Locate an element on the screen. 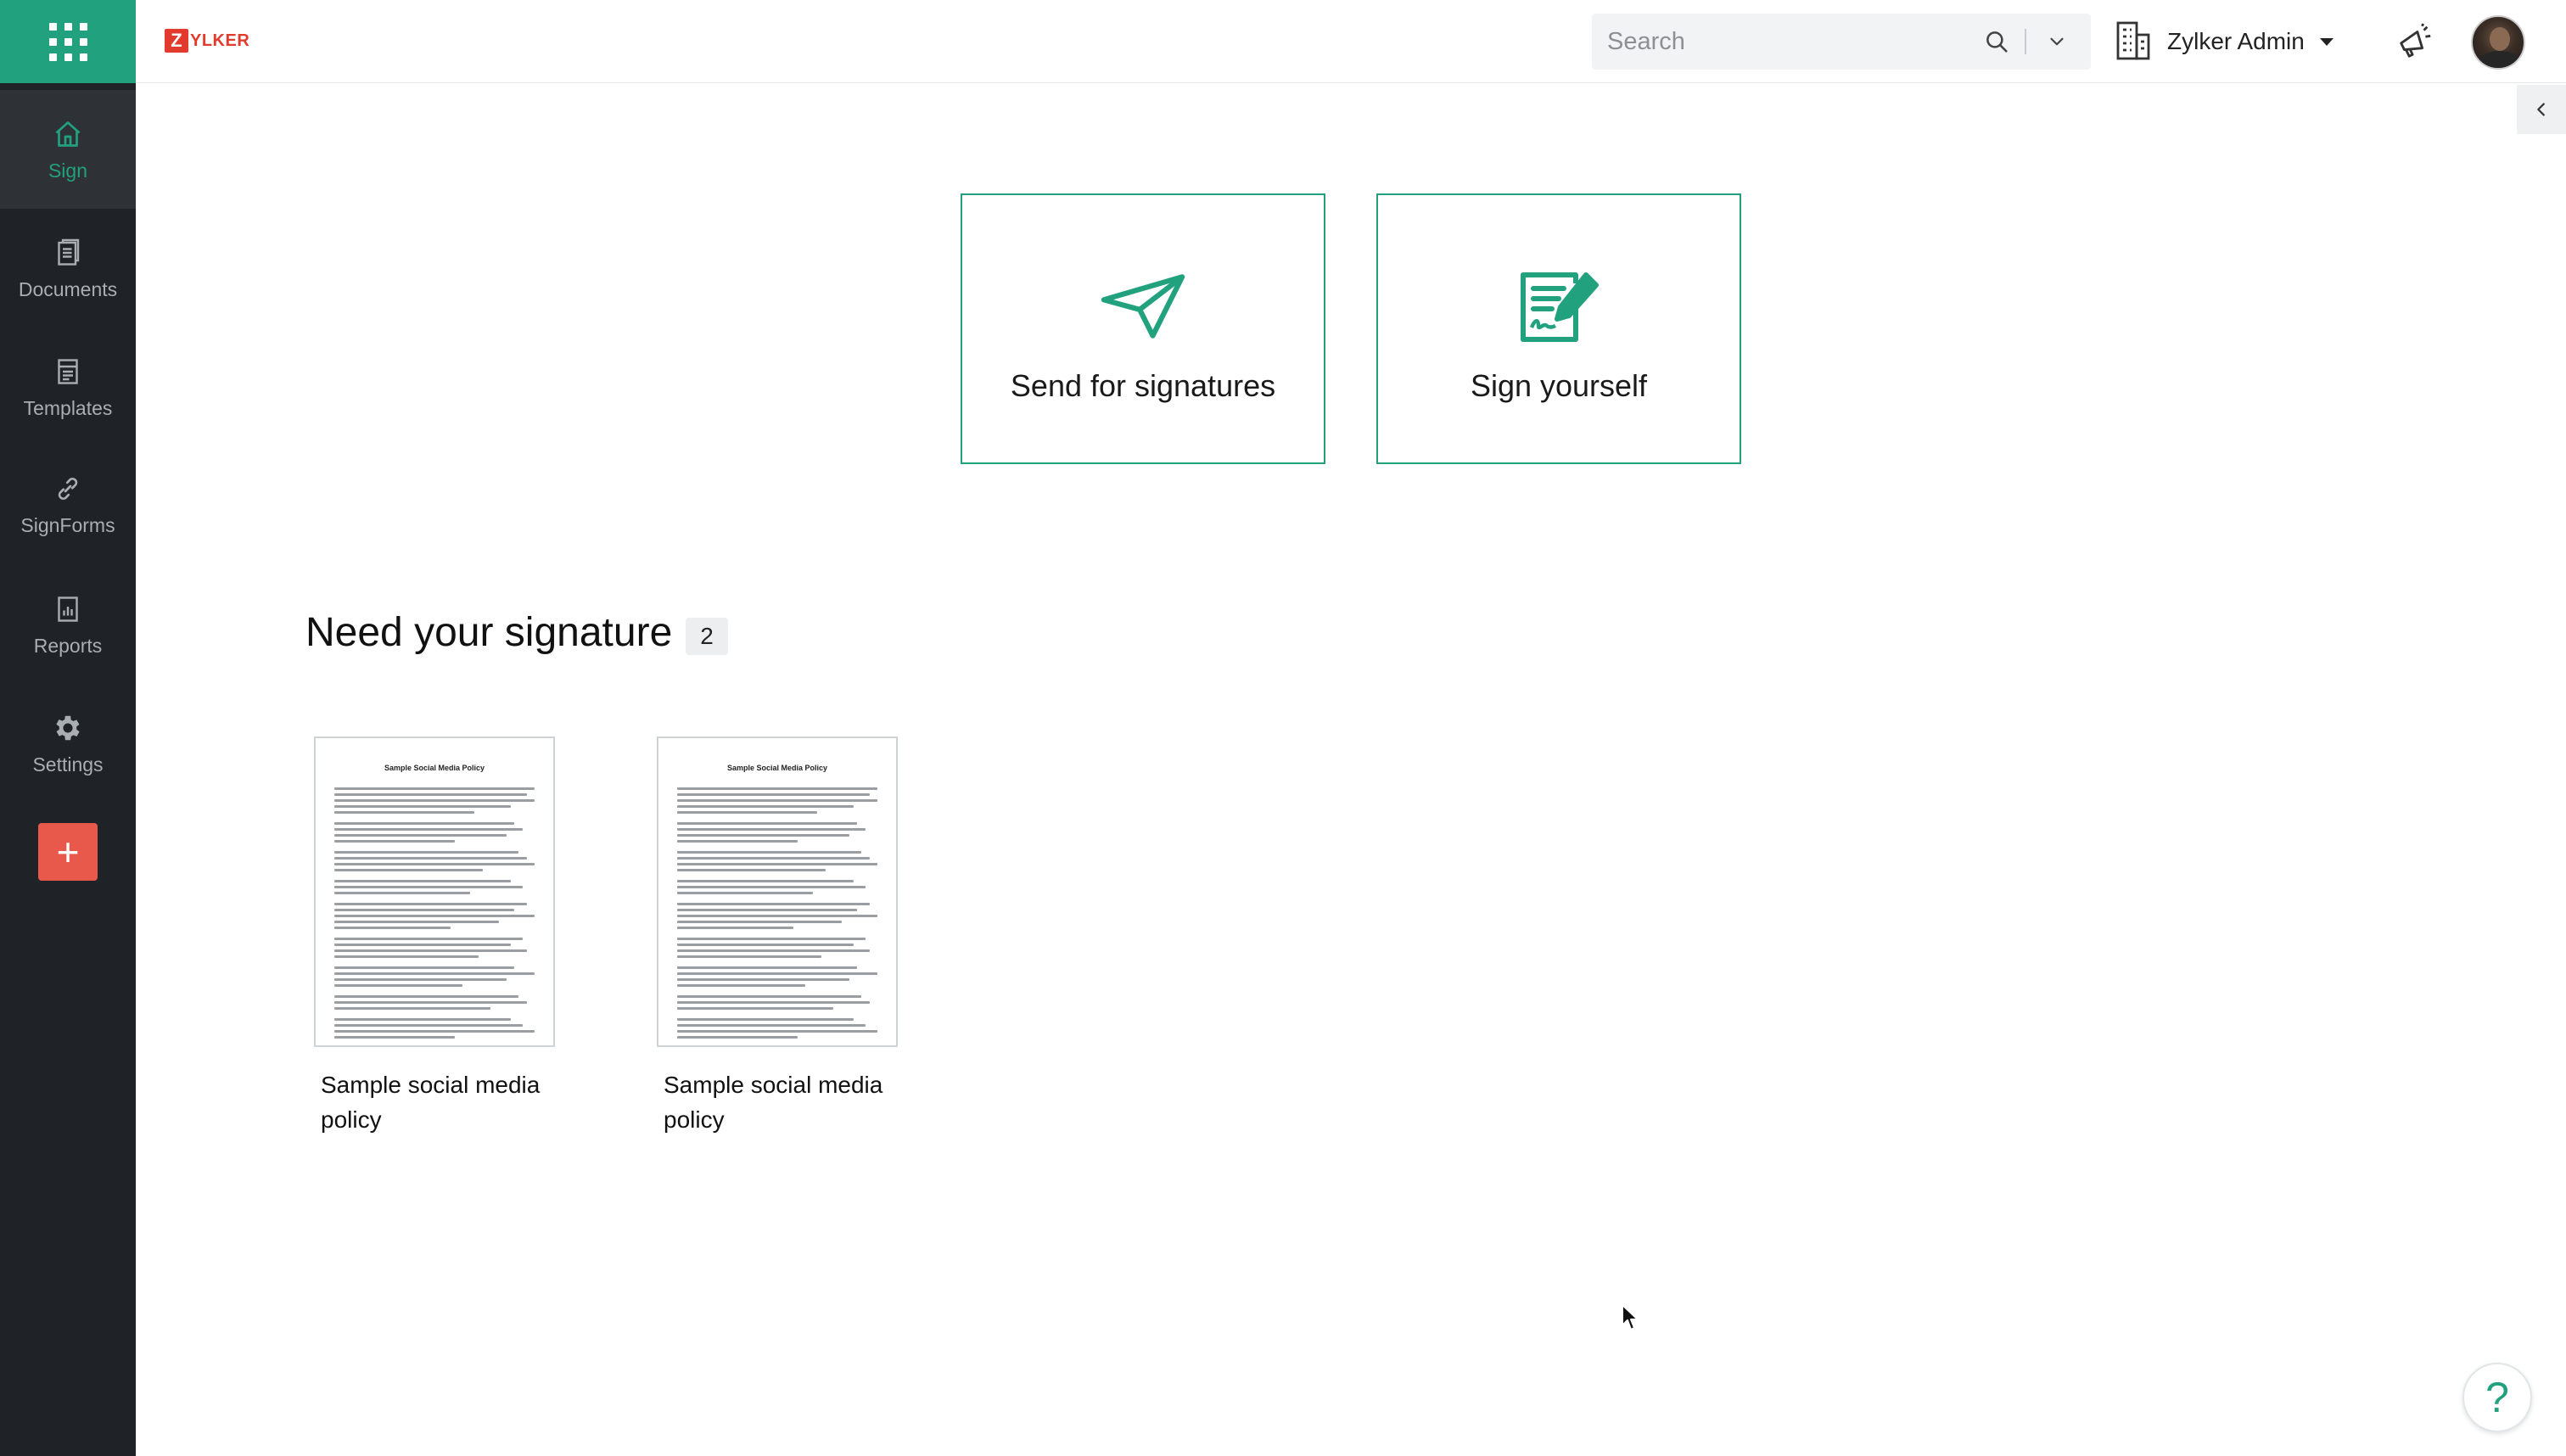 The image size is (2566, 1456). sign-document-icon is located at coordinates (1558, 307).